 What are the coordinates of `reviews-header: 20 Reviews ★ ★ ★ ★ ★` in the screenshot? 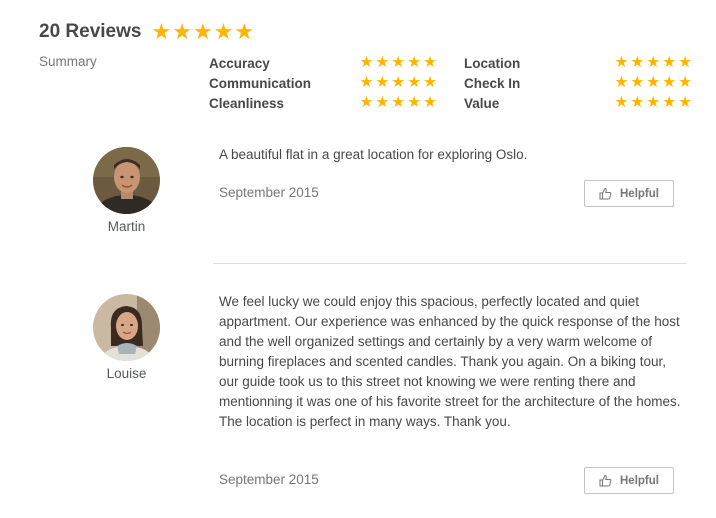 It's located at (147, 32).